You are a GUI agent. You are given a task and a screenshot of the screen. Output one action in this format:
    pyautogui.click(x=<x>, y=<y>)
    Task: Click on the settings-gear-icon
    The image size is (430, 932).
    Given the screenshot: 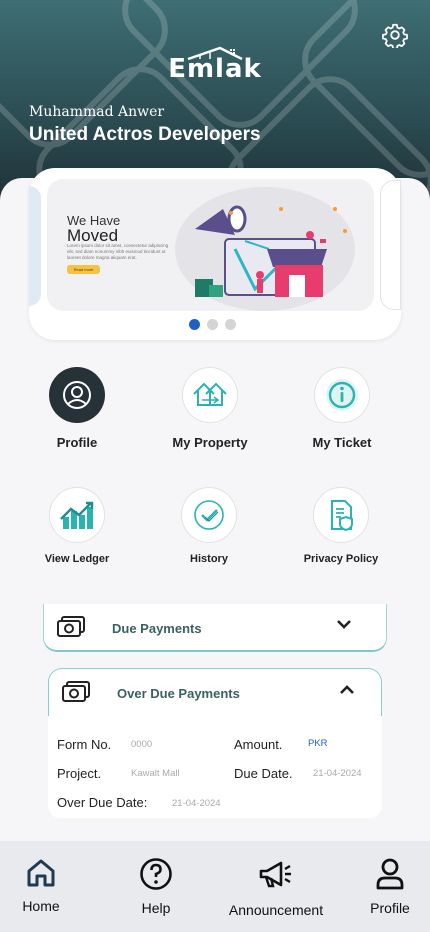 What is the action you would take?
    pyautogui.click(x=395, y=35)
    